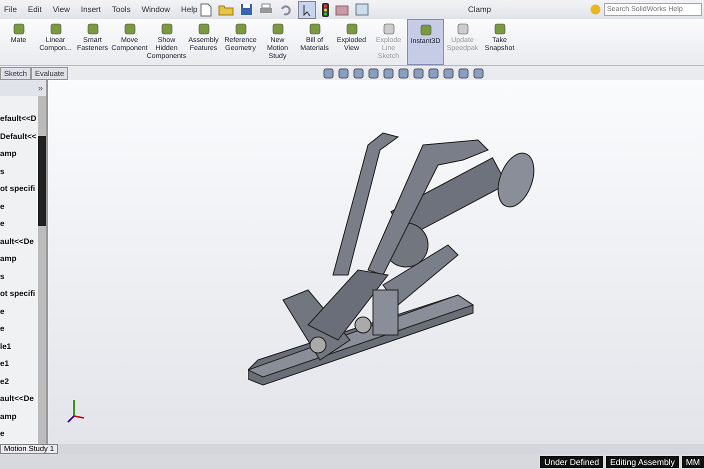  What do you see at coordinates (572, 462) in the screenshot?
I see `status-text: Under Defined` at bounding box center [572, 462].